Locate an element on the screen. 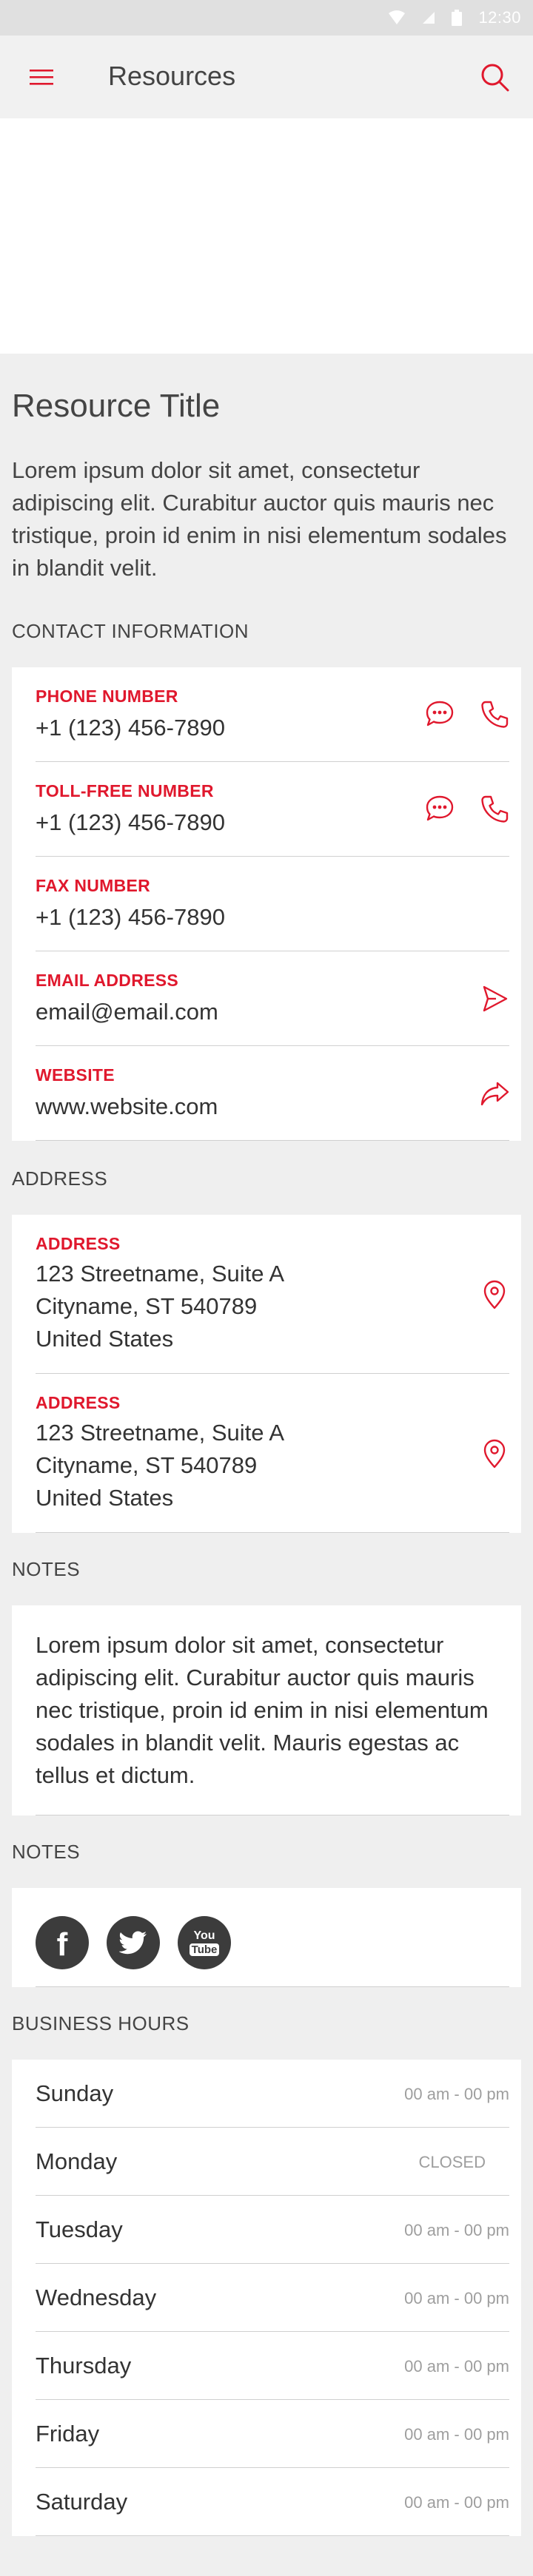  toll-free-message-button is located at coordinates (439, 809).